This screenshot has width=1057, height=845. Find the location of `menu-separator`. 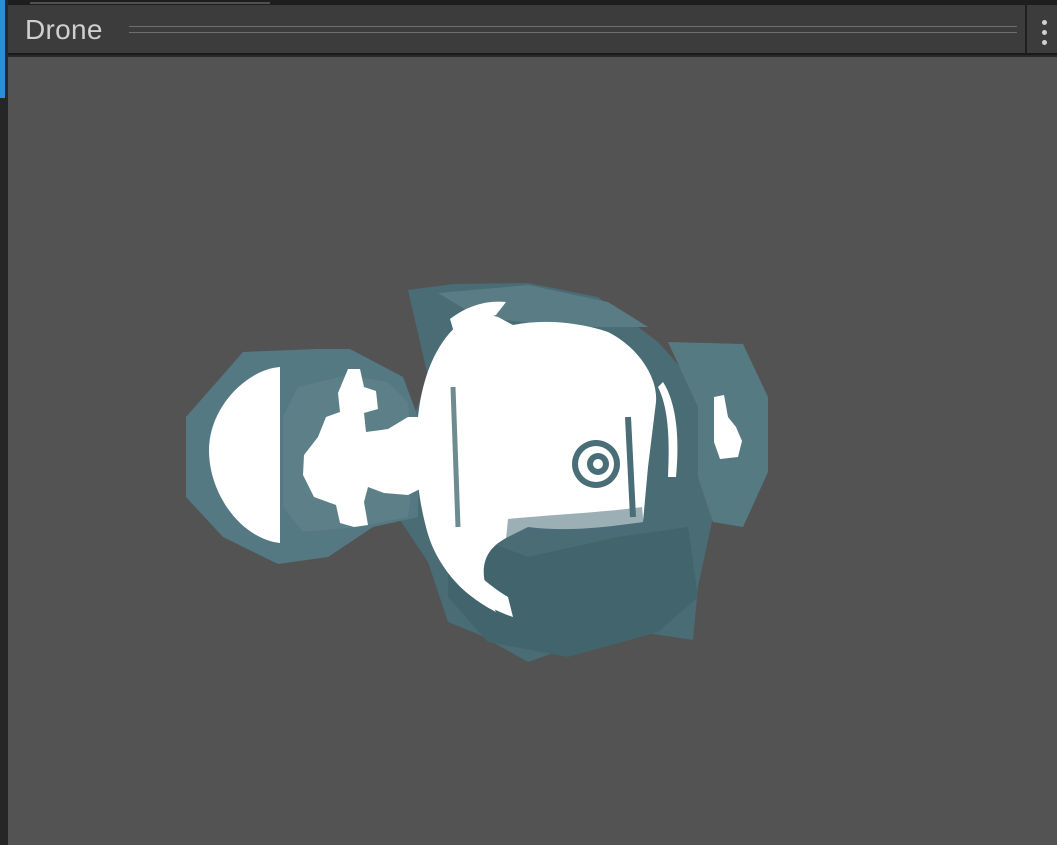

menu-separator is located at coordinates (1026, 29).